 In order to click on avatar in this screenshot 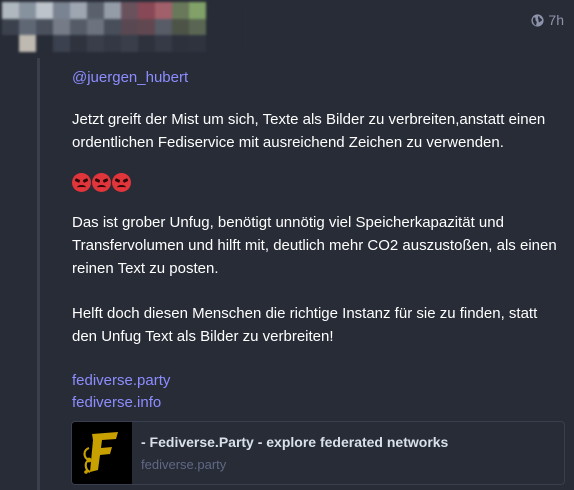, I will do `click(121, 27)`.